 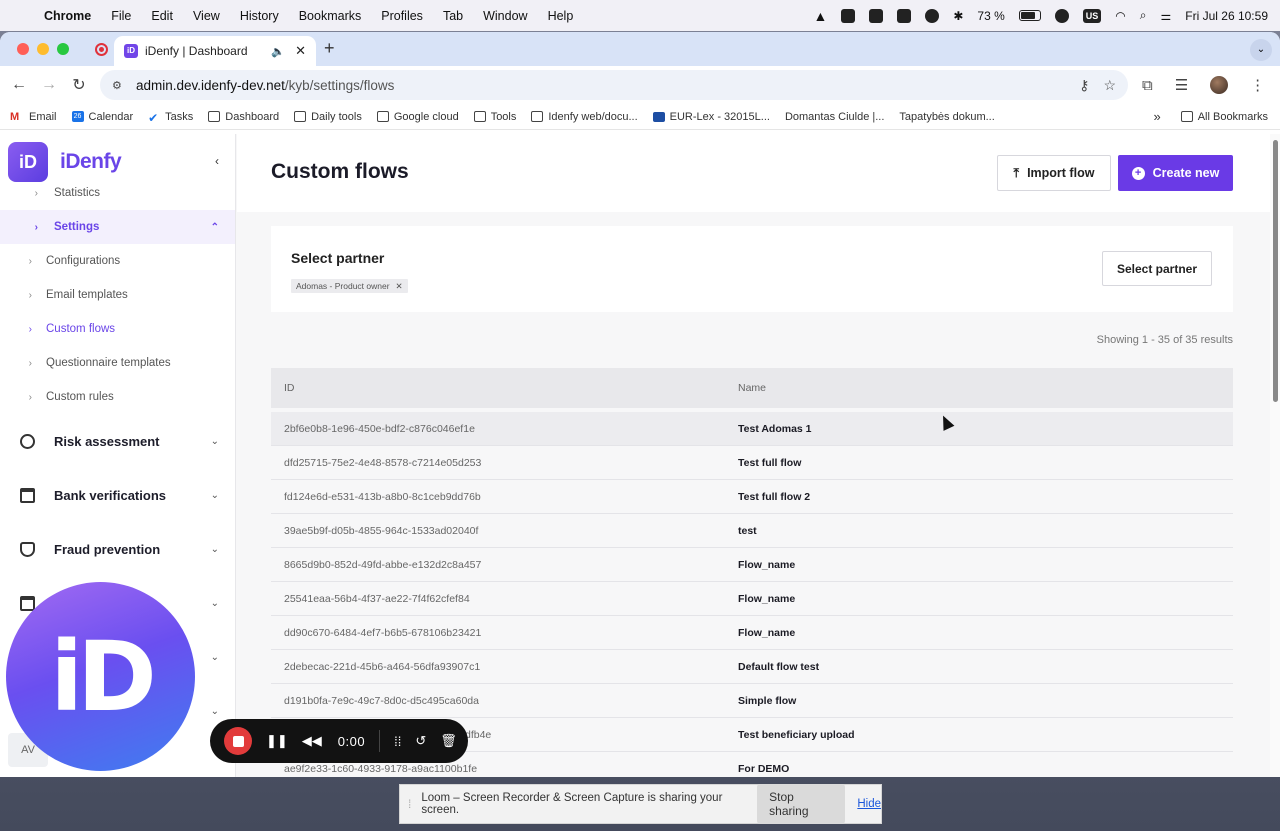 I want to click on bookmark-daily-tools: Daily tools, so click(x=328, y=117).